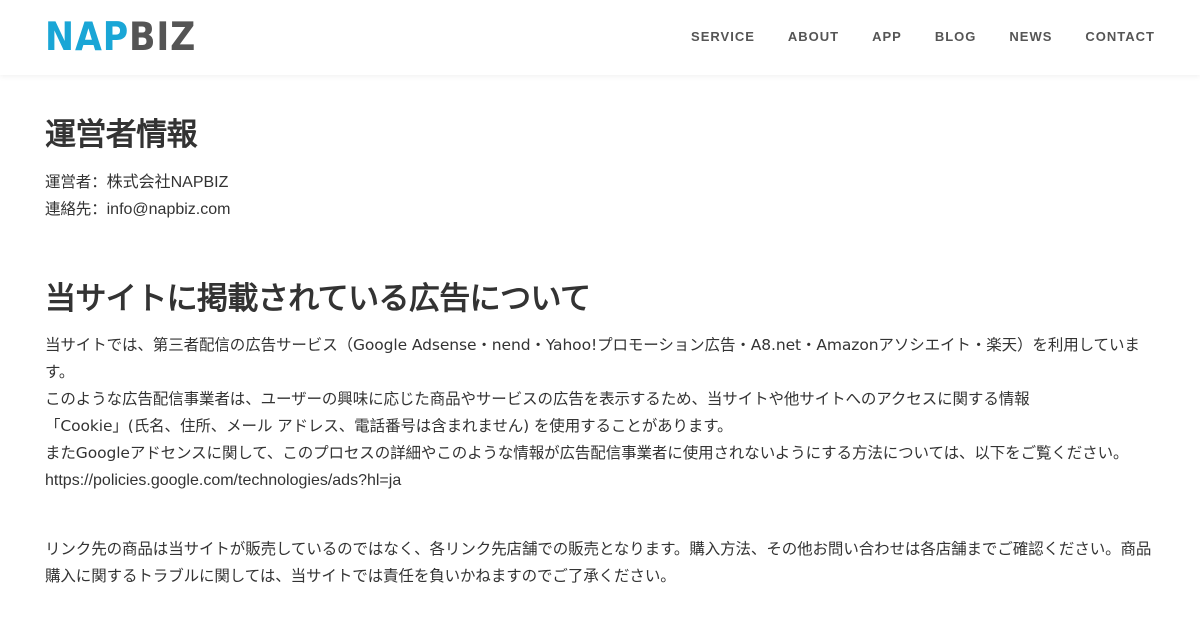  Describe the element at coordinates (168, 209) in the screenshot. I see `contact-email: info@napbiz.com` at that location.